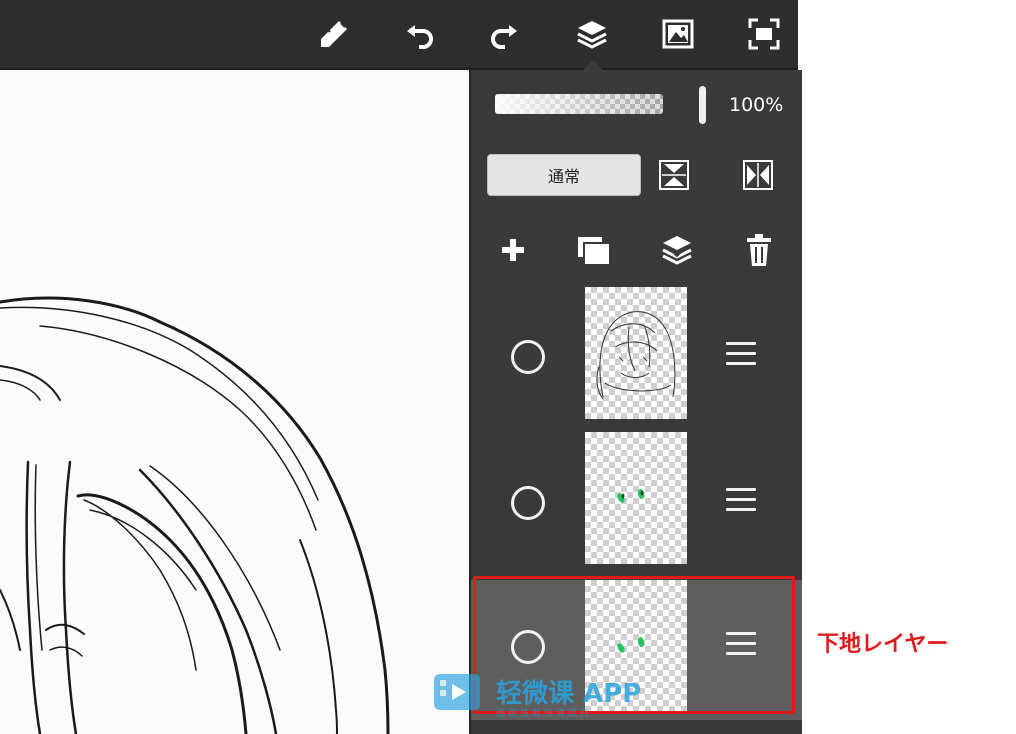 Image resolution: width=1016 pixels, height=734 pixels. What do you see at coordinates (564, 175) in the screenshot?
I see `blend-mode-button: 通常` at bounding box center [564, 175].